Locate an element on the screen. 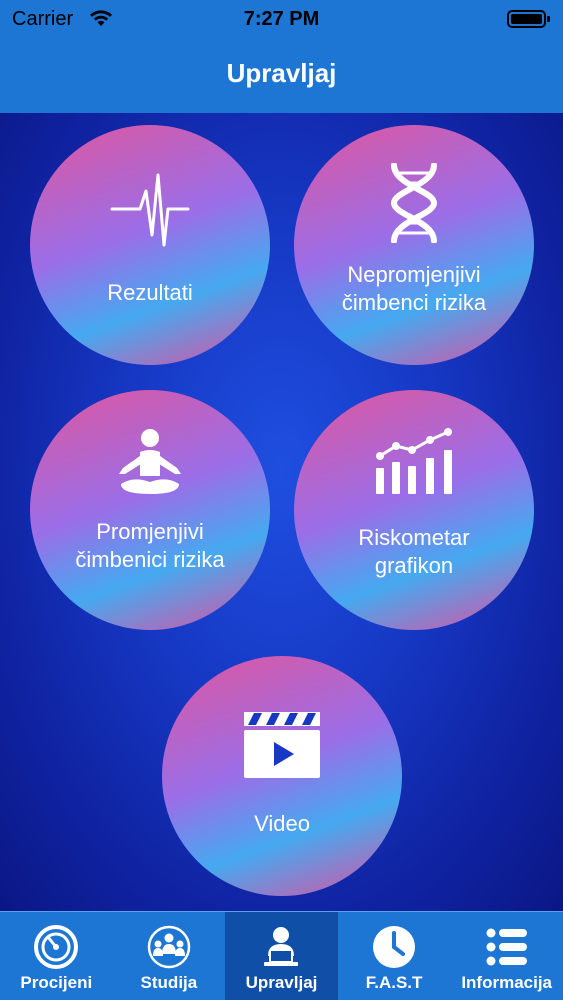 This screenshot has width=563, height=1000. tab-informacija: Informacija is located at coordinates (506, 956).